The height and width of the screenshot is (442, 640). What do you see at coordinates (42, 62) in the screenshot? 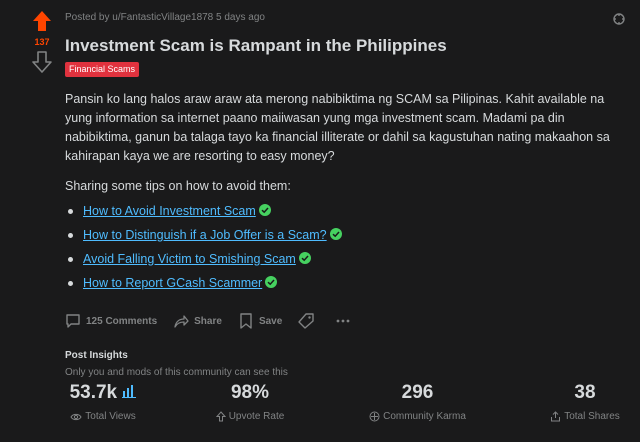
I see `downvote-arrow-icon` at bounding box center [42, 62].